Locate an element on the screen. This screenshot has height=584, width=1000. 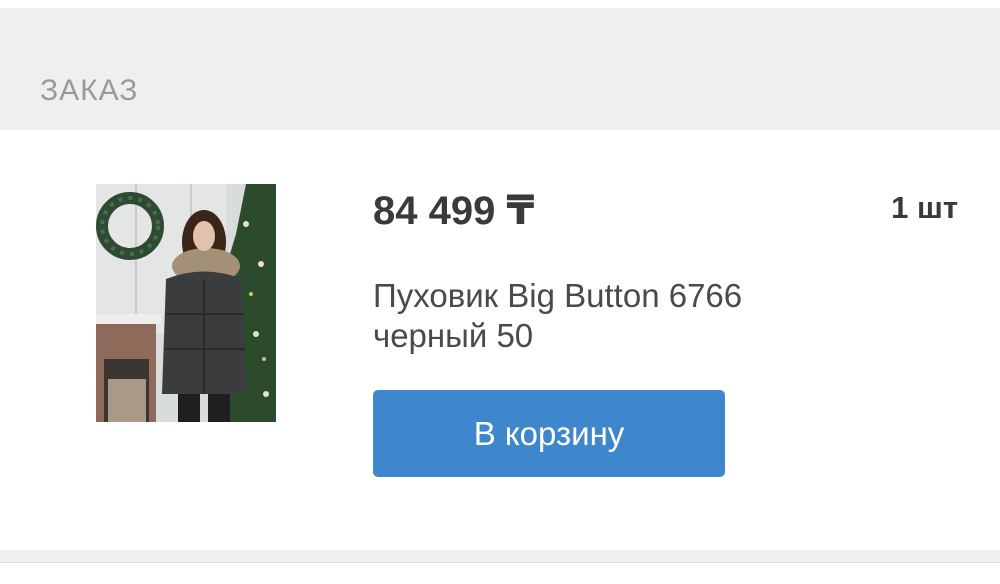
top-strip is located at coordinates (500, 4).